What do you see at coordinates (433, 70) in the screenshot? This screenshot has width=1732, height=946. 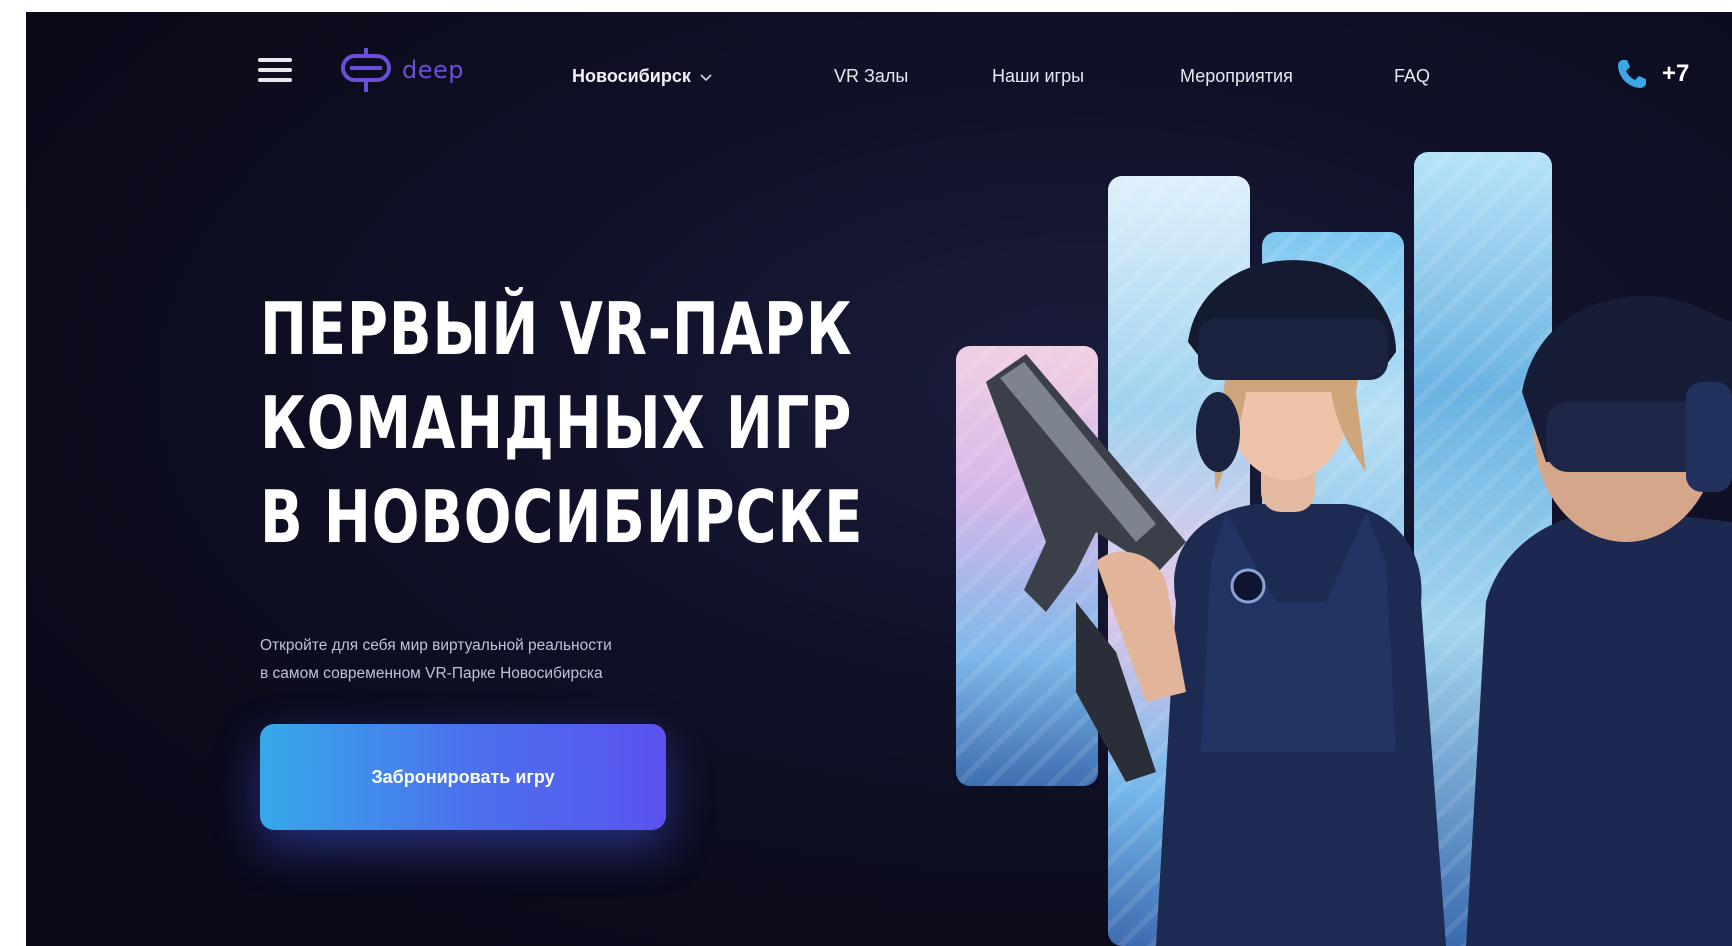 I see `logo-text: deep` at bounding box center [433, 70].